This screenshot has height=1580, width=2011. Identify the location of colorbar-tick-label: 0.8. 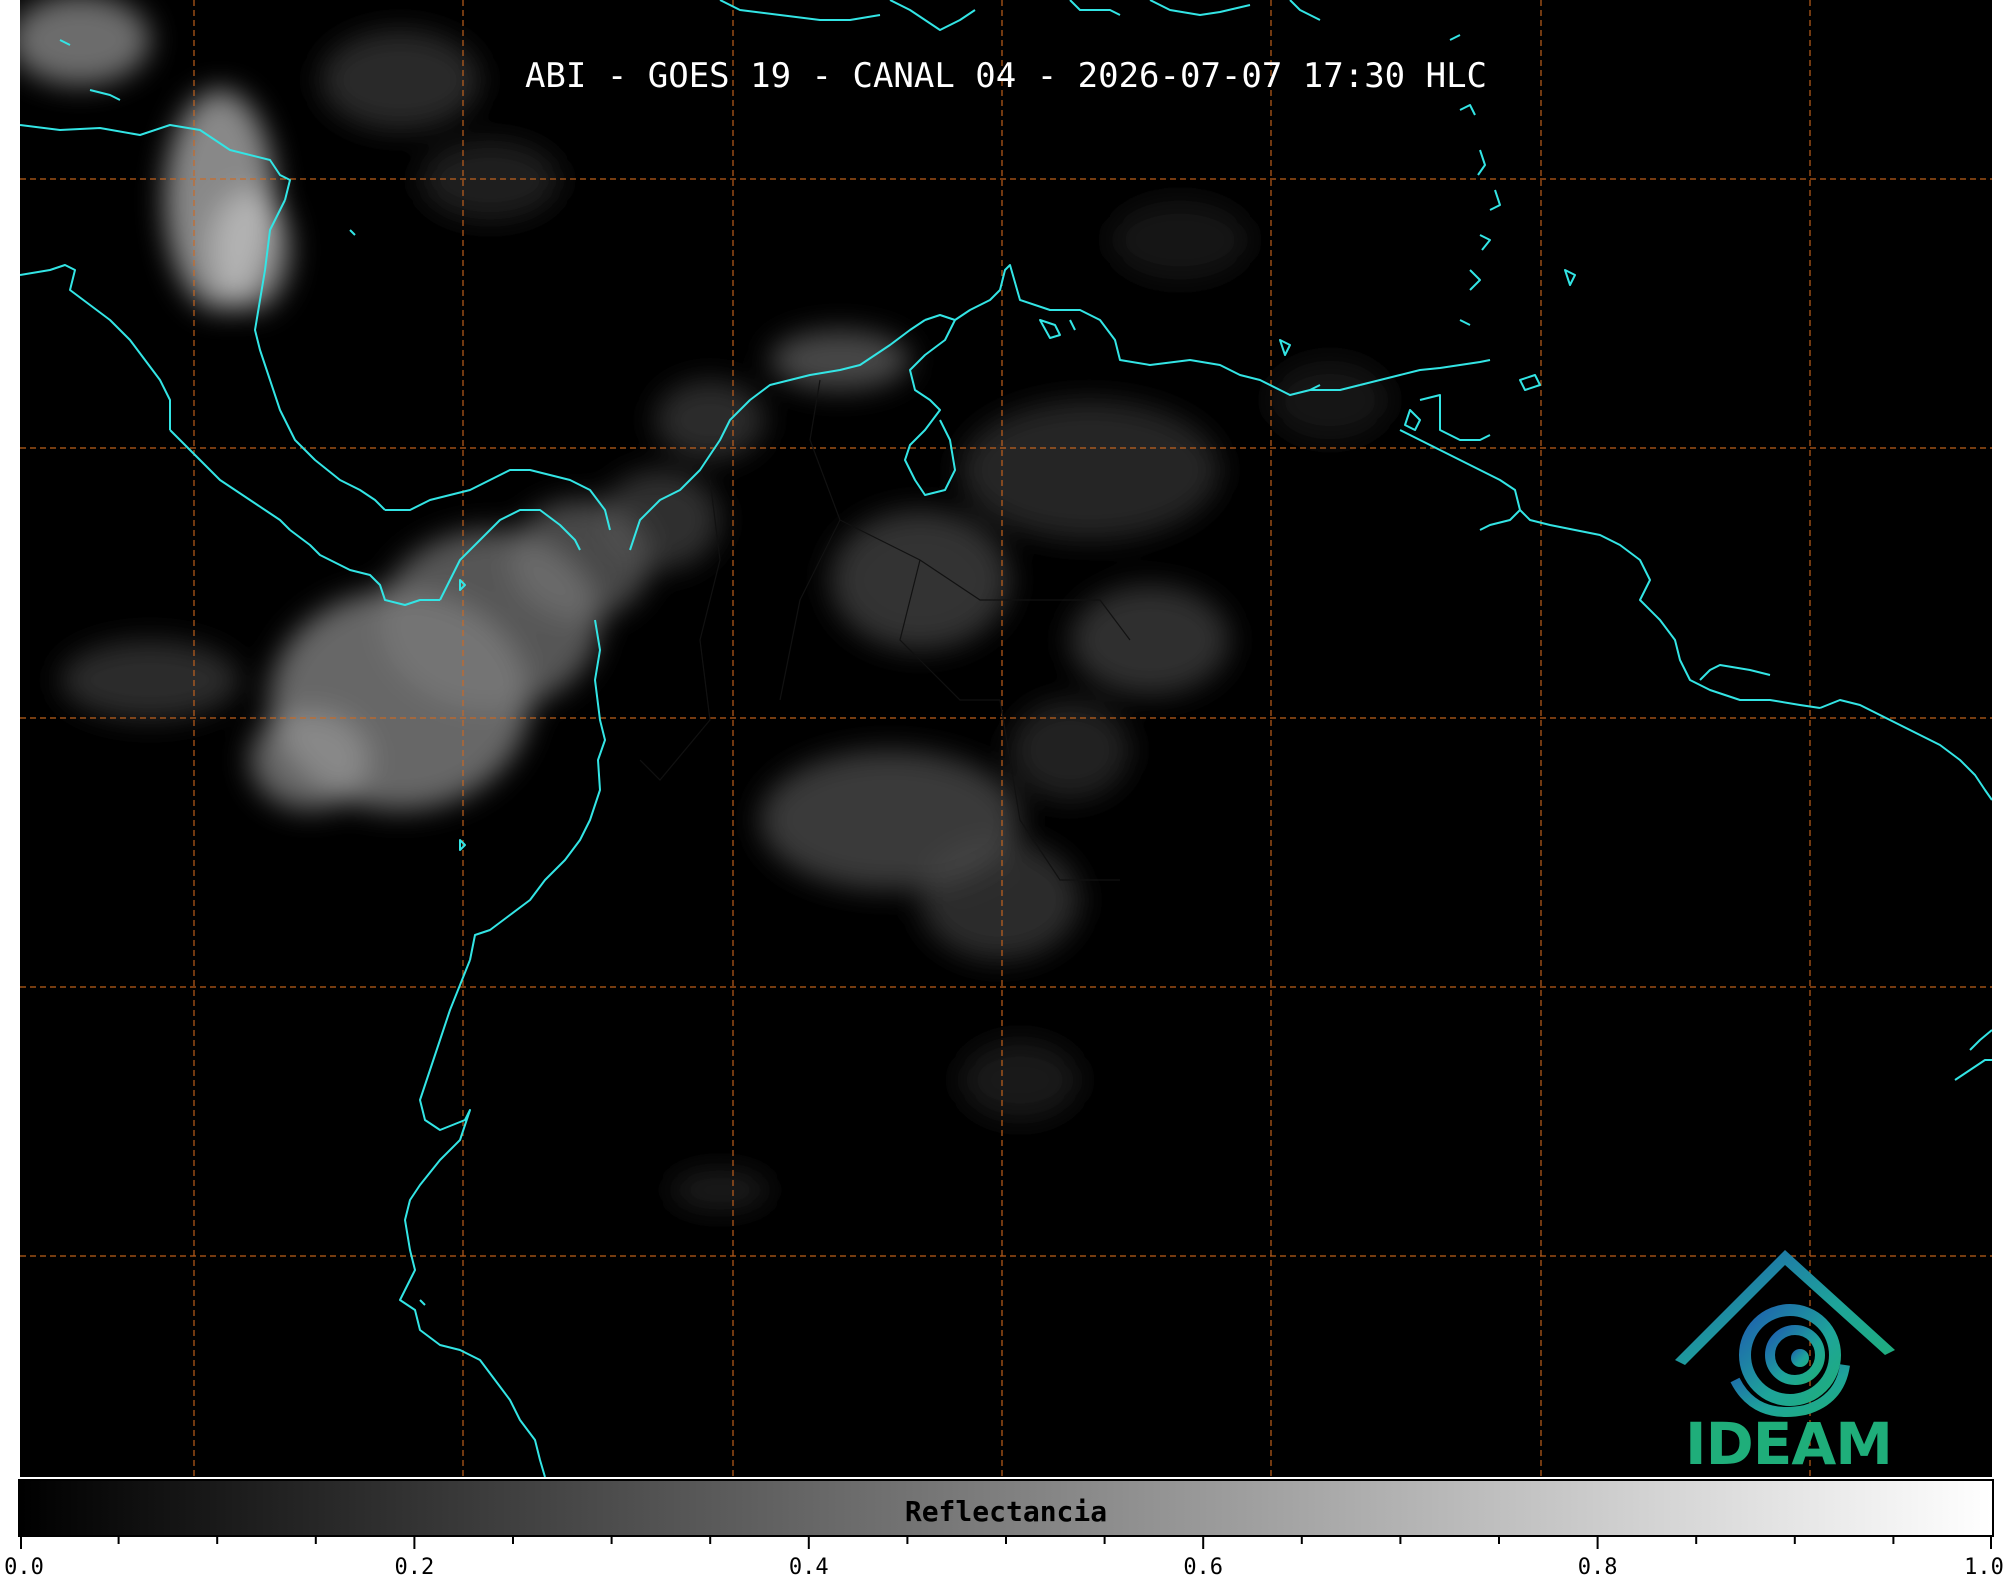
(1597, 1567).